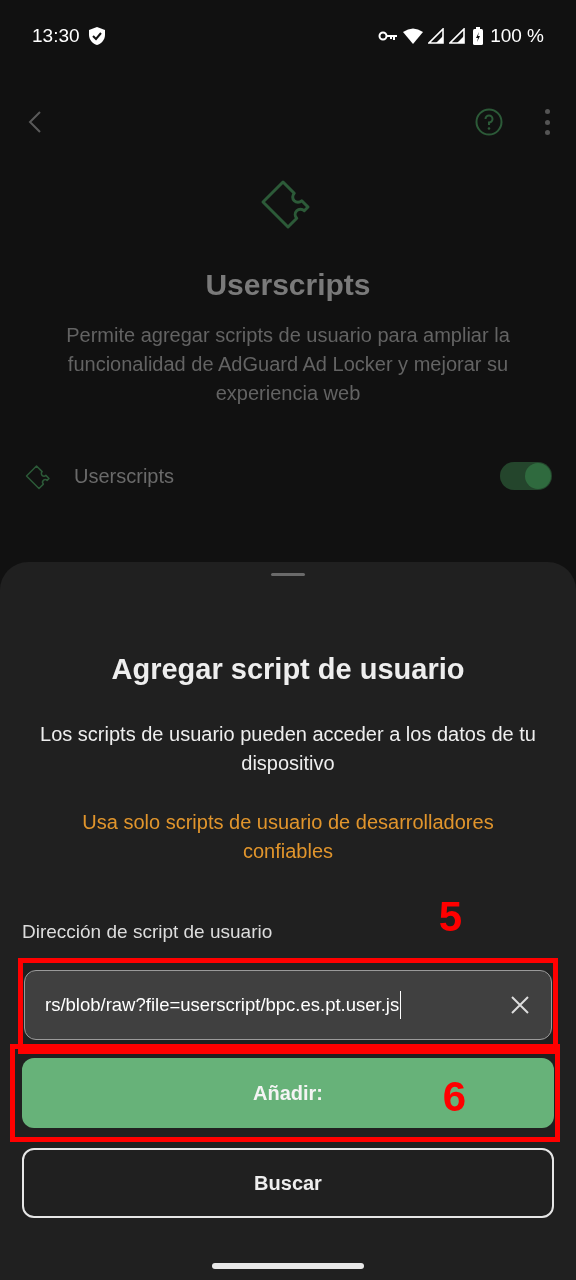 This screenshot has height=1280, width=576. What do you see at coordinates (413, 36) in the screenshot?
I see `wifi-icon` at bounding box center [413, 36].